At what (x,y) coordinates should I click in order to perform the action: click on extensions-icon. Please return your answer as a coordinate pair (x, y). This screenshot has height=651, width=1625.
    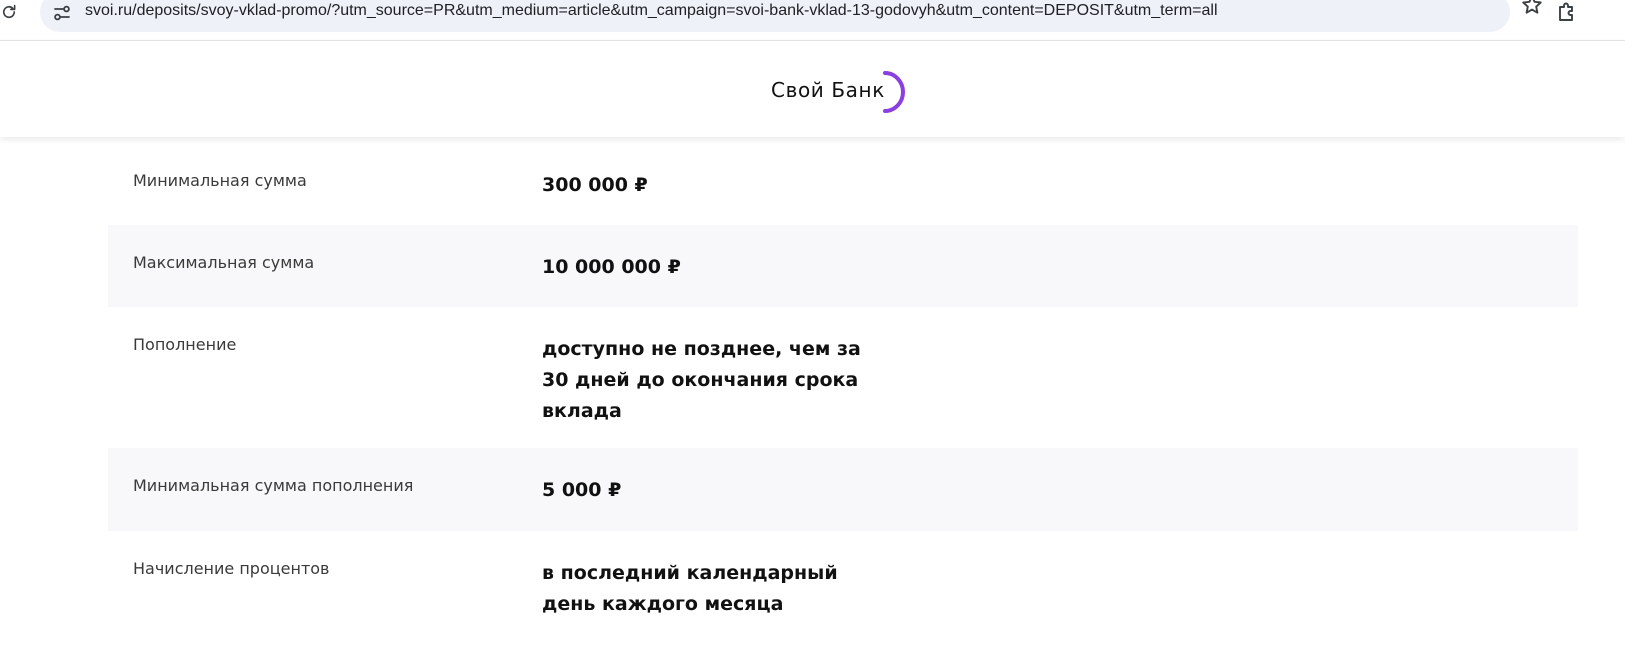
    Looking at the image, I should click on (1567, 12).